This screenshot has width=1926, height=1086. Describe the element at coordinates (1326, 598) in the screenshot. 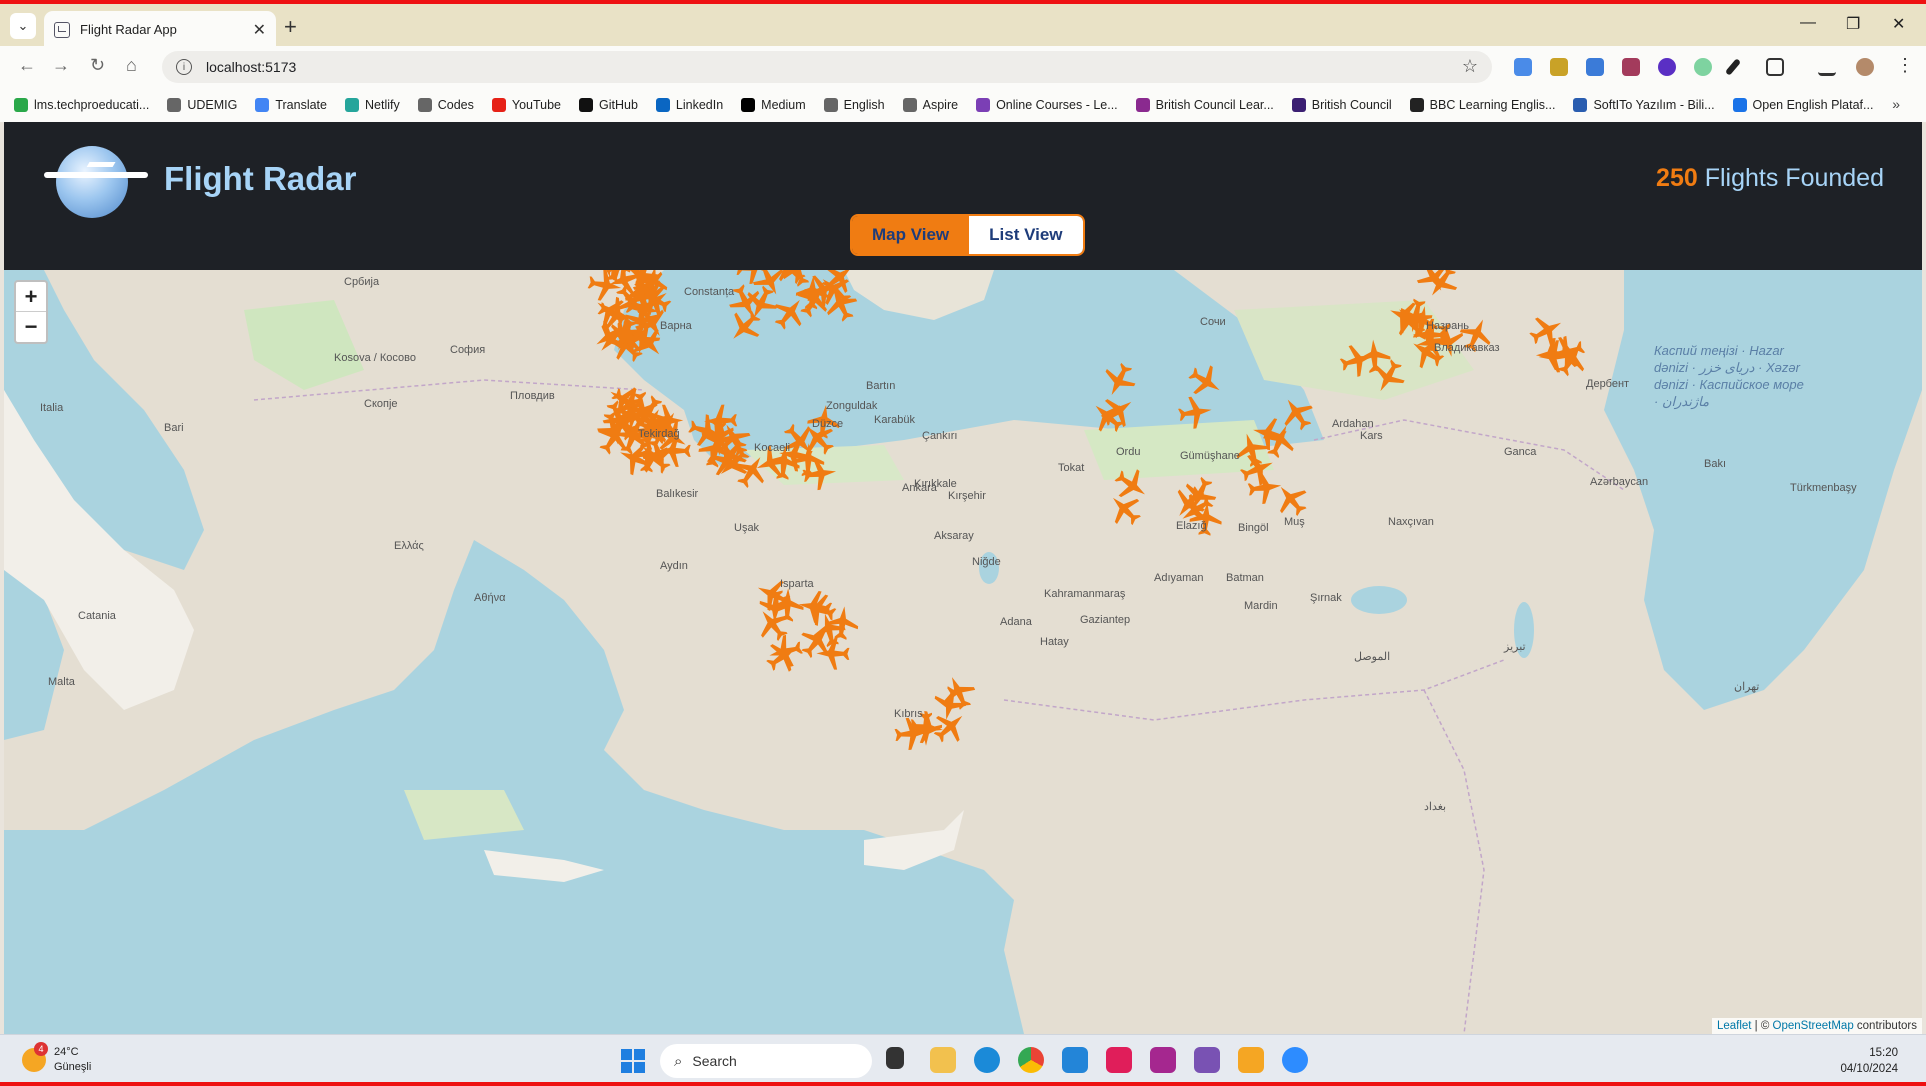

I see `map-place-label: Şırnak` at that location.